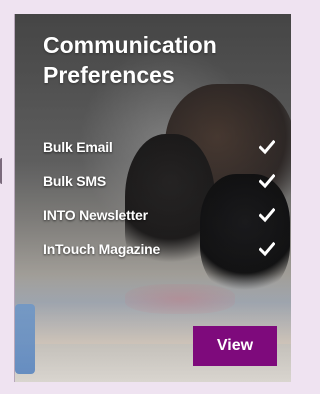 Image resolution: width=320 pixels, height=394 pixels. I want to click on preference-item-bulk-sms: Bulk SMS, so click(159, 181).